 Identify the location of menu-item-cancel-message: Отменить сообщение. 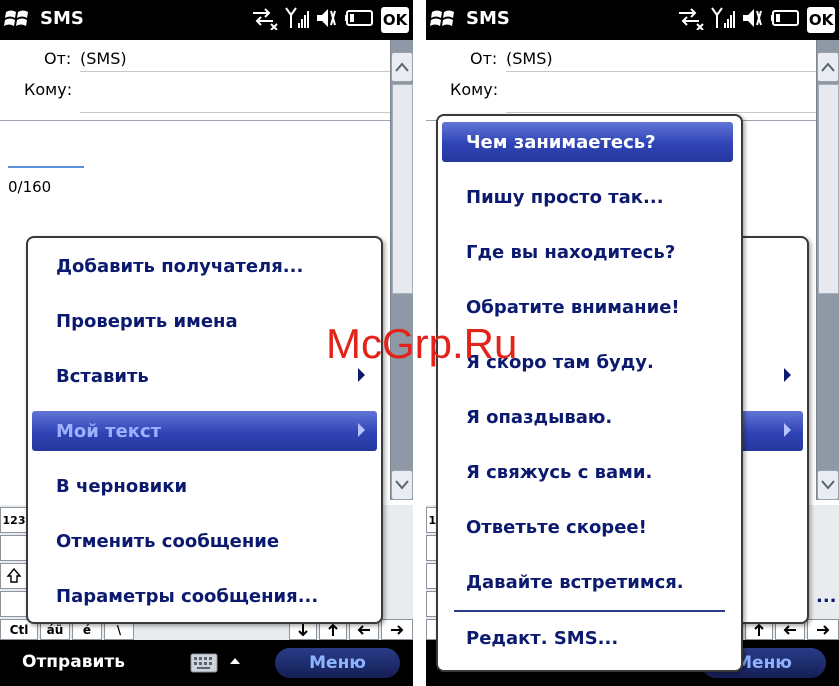
(204, 541).